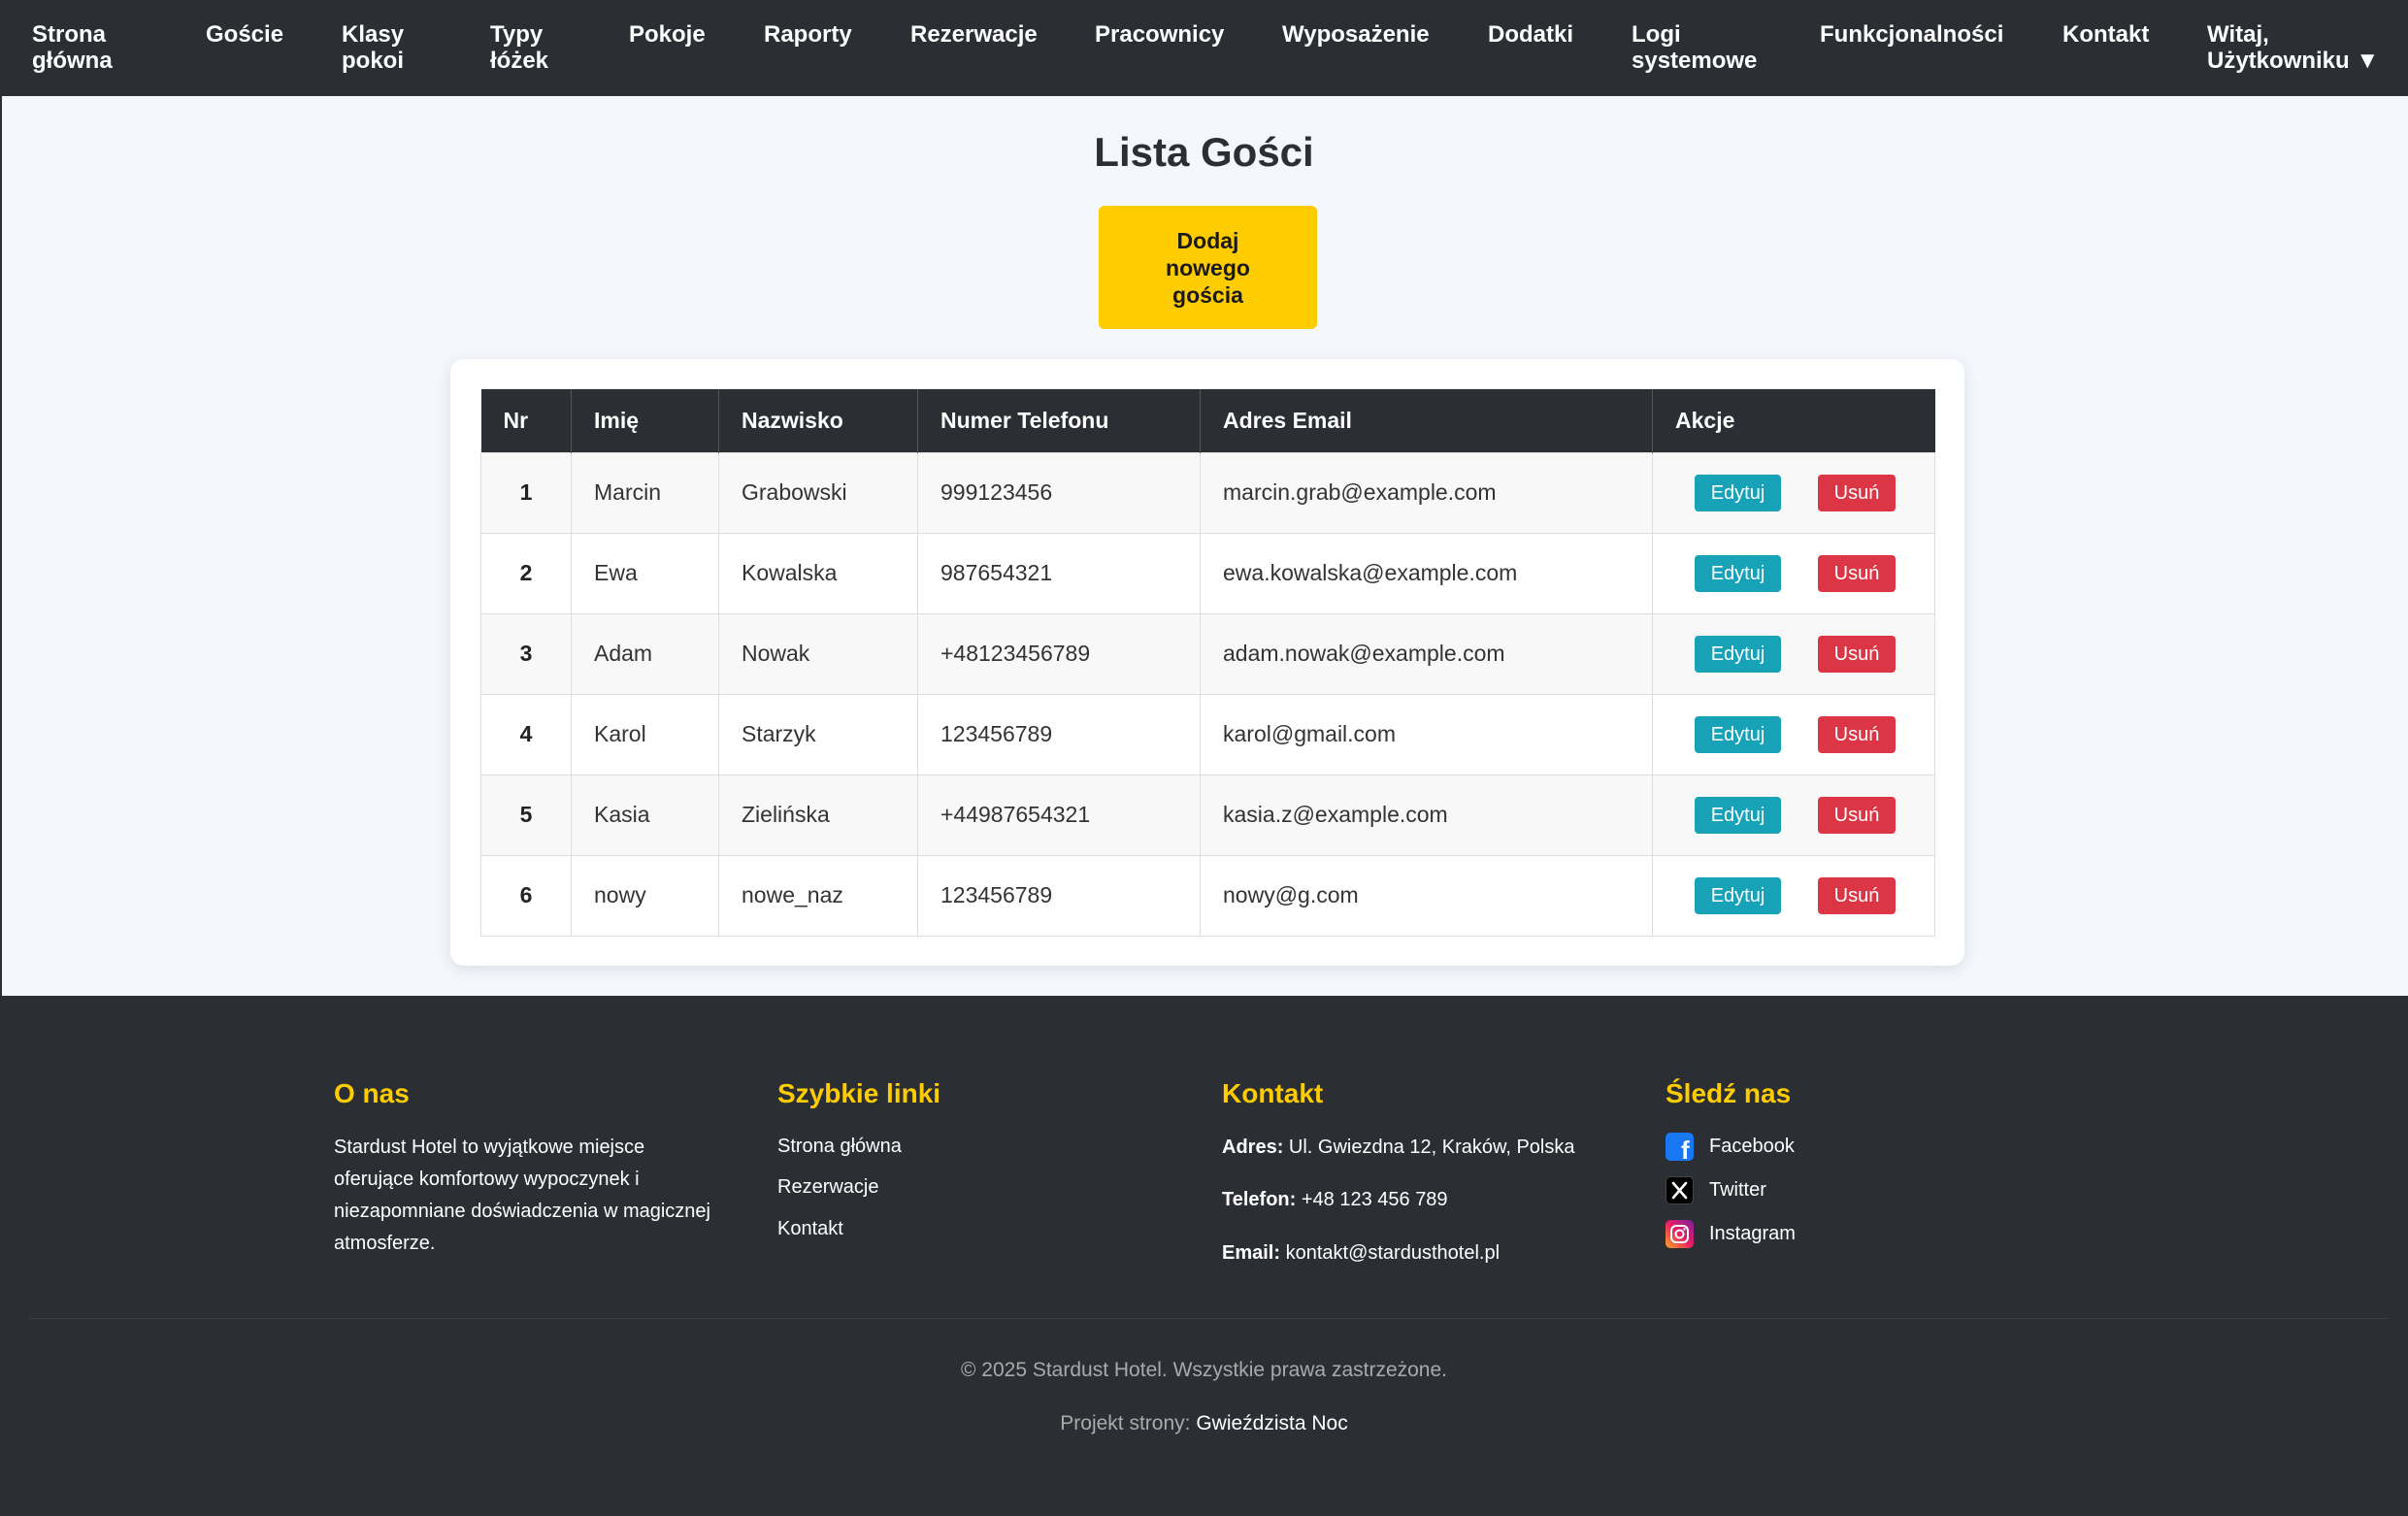 This screenshot has width=2408, height=1516. Describe the element at coordinates (1426, 492) in the screenshot. I see `cell-email: marcin.grab@example.com` at that location.